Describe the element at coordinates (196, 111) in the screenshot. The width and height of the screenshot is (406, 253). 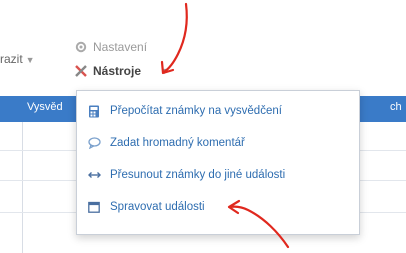
I see `menu-item-label: Přepočítat známky na vysvědčení` at that location.